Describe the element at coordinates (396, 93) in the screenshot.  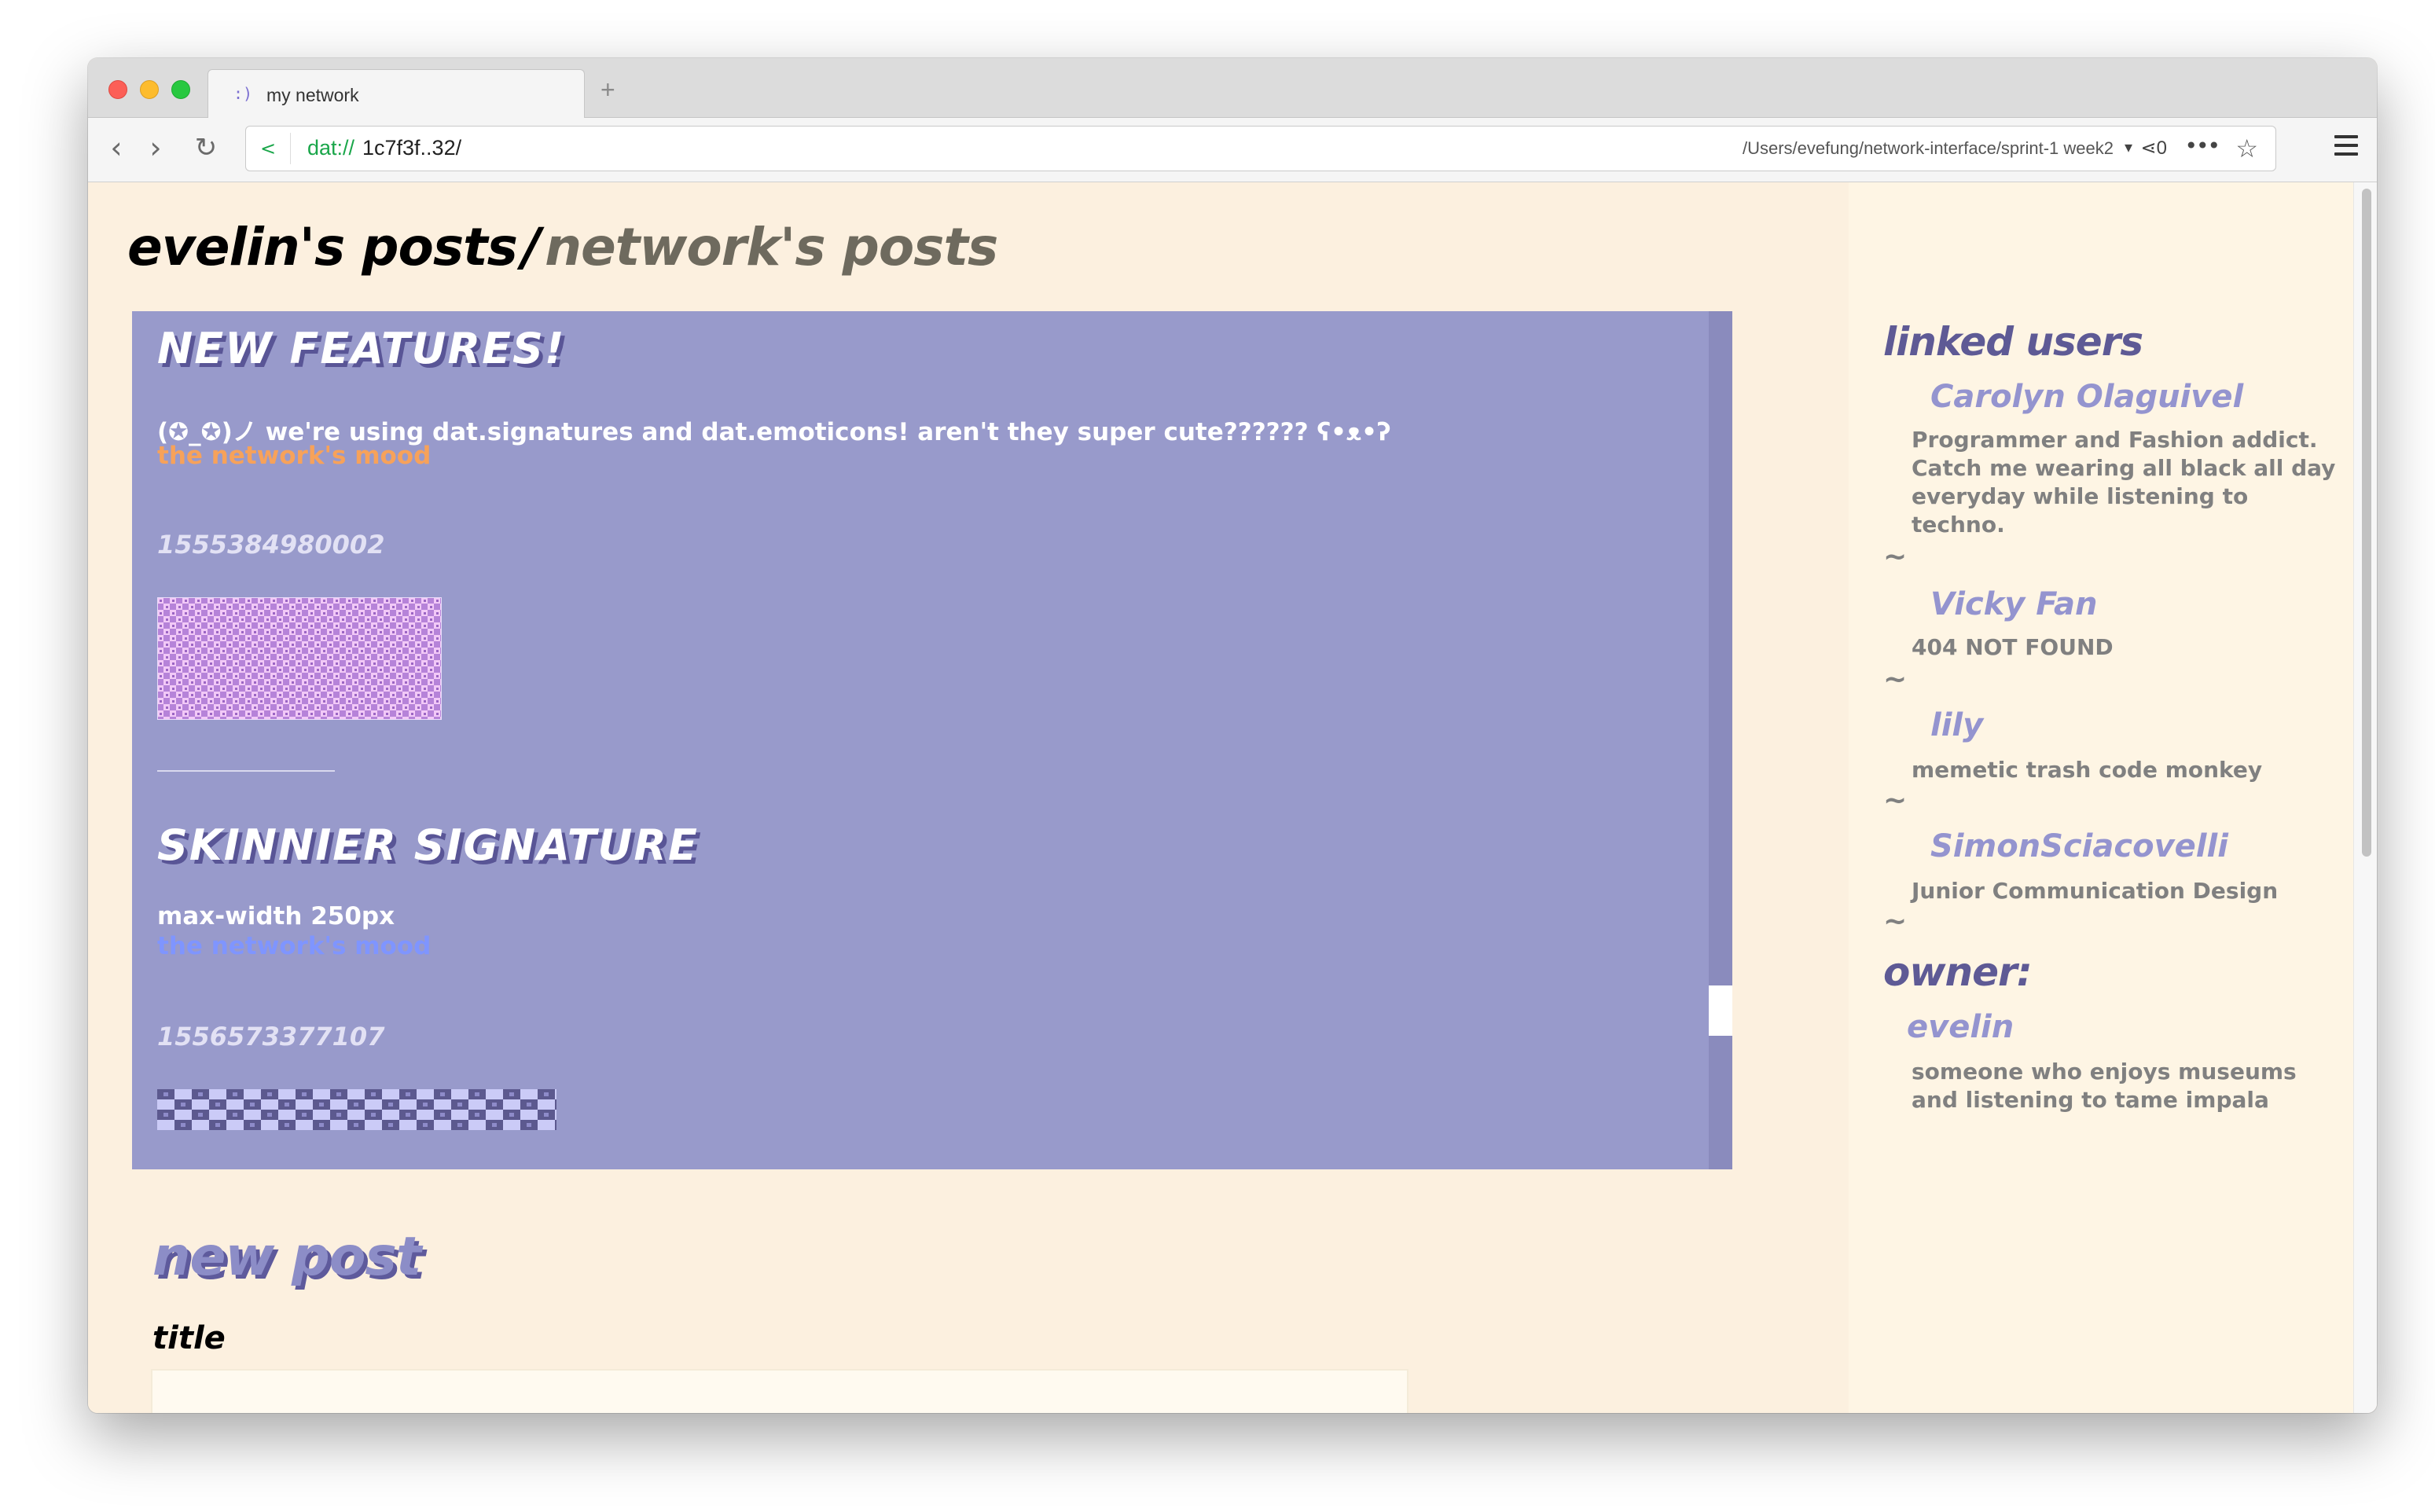
I see `tab-my-network: :) my network` at that location.